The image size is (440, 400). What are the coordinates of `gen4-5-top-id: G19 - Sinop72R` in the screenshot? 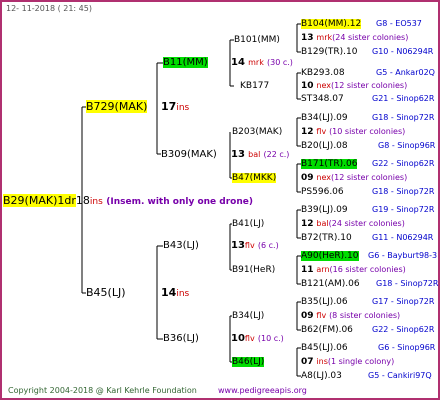 It's located at (403, 209).